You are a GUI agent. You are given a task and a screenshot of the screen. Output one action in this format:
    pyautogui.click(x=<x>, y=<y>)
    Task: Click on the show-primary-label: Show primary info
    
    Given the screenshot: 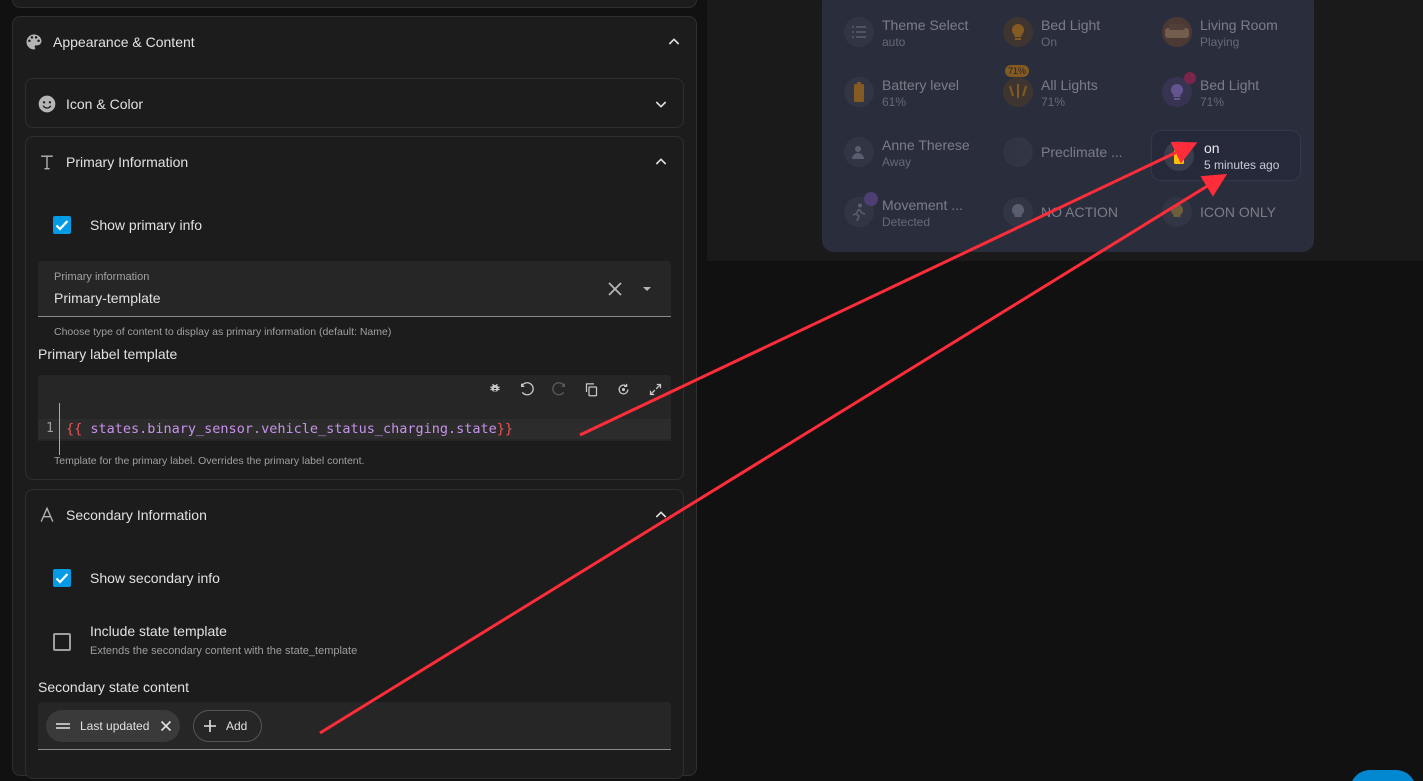 What is the action you would take?
    pyautogui.click(x=146, y=225)
    